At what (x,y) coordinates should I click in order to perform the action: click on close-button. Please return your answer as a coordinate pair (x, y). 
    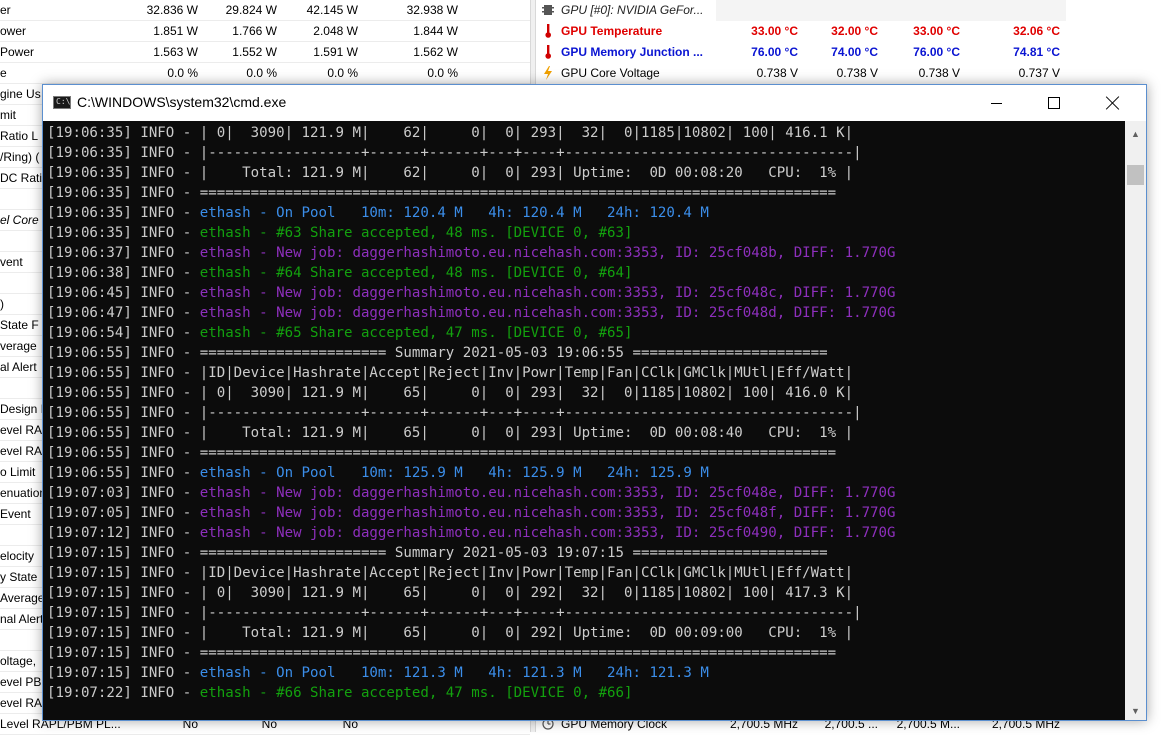
    Looking at the image, I should click on (1113, 103).